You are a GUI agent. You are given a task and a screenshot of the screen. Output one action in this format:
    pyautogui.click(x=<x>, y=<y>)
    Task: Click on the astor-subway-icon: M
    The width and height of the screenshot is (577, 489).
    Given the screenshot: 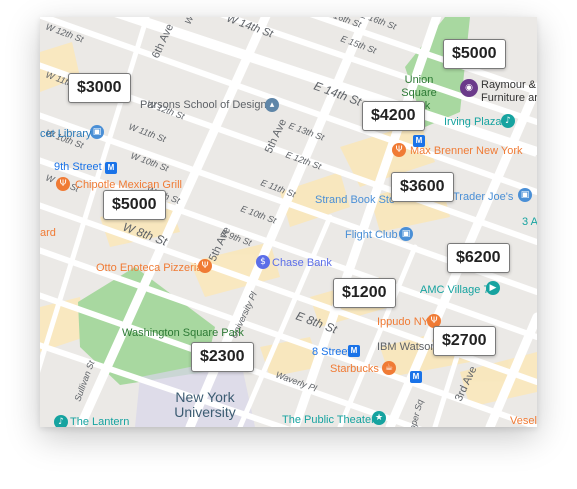 What is the action you would take?
    pyautogui.click(x=416, y=377)
    